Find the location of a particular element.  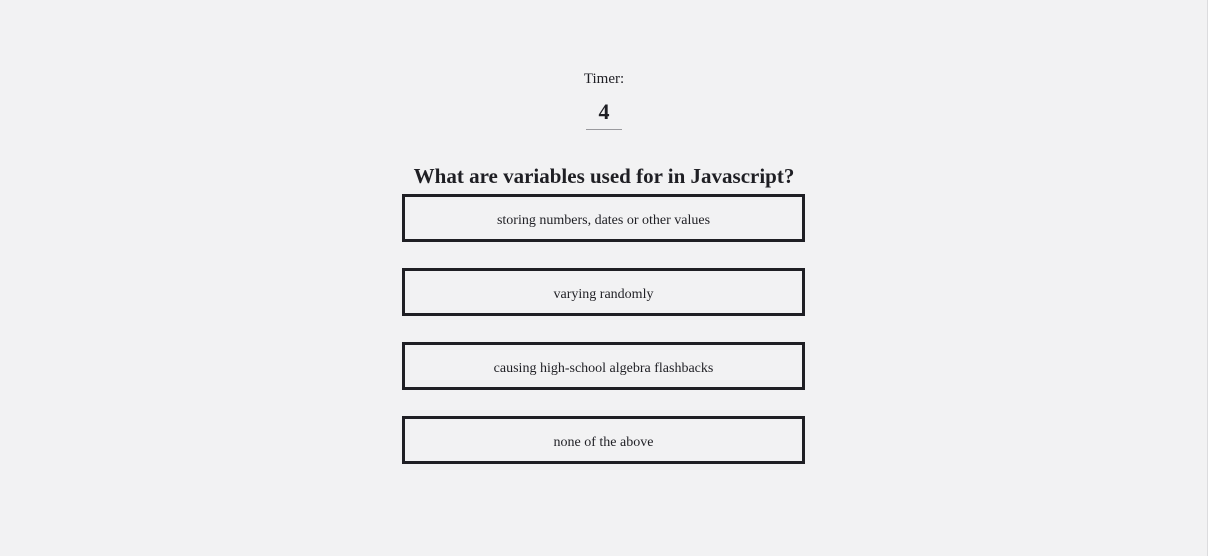

answer-button-2: varying randomly is located at coordinates (603, 292).